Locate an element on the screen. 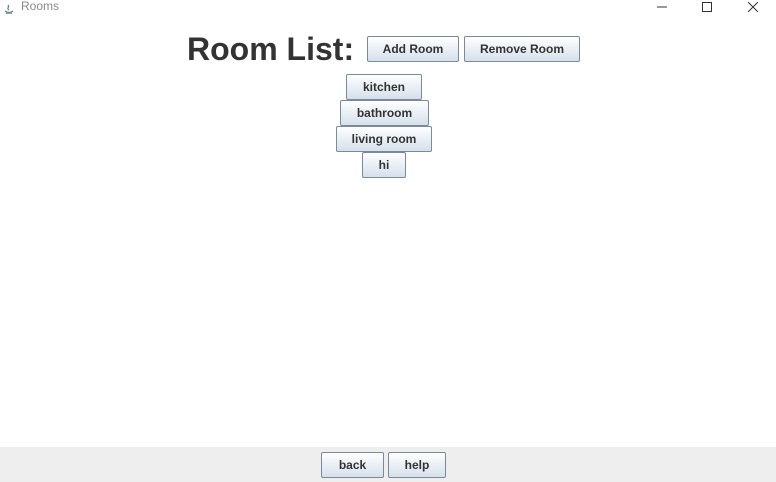 Image resolution: width=776 pixels, height=482 pixels. minimize-button is located at coordinates (662, 7).